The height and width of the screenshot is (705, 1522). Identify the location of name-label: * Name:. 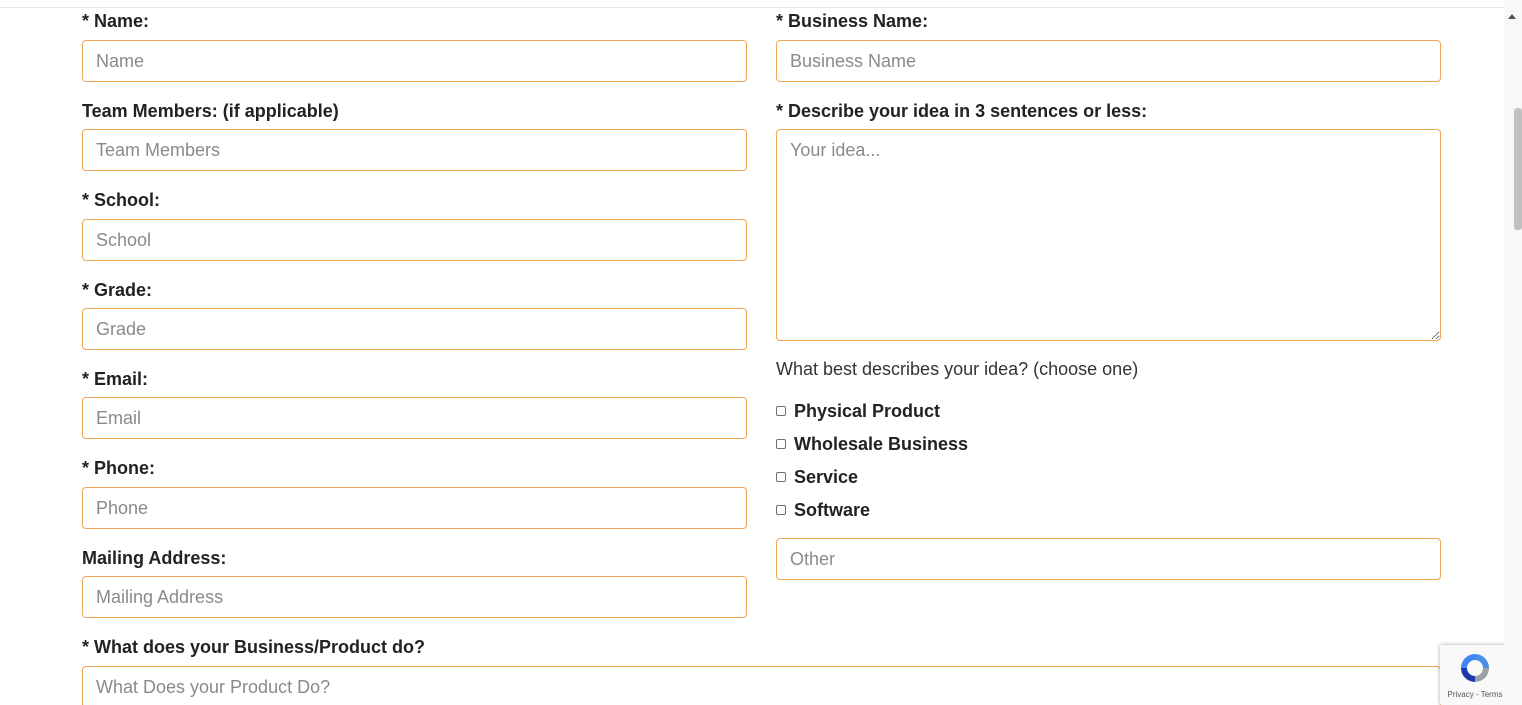
(116, 21).